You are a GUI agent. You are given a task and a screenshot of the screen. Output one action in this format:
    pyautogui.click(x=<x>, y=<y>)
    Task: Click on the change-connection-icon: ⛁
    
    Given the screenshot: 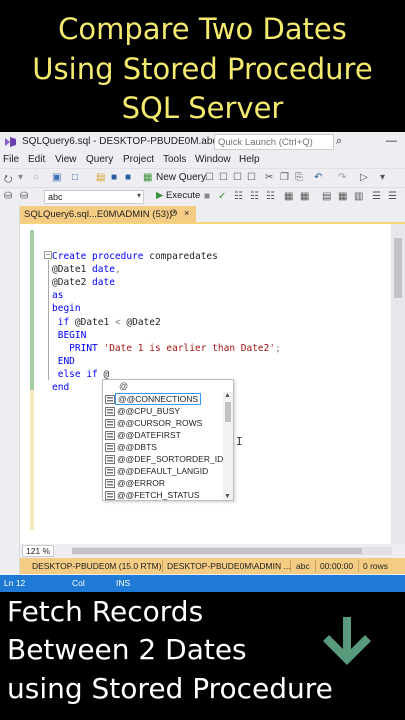 What is the action you would take?
    pyautogui.click(x=24, y=196)
    